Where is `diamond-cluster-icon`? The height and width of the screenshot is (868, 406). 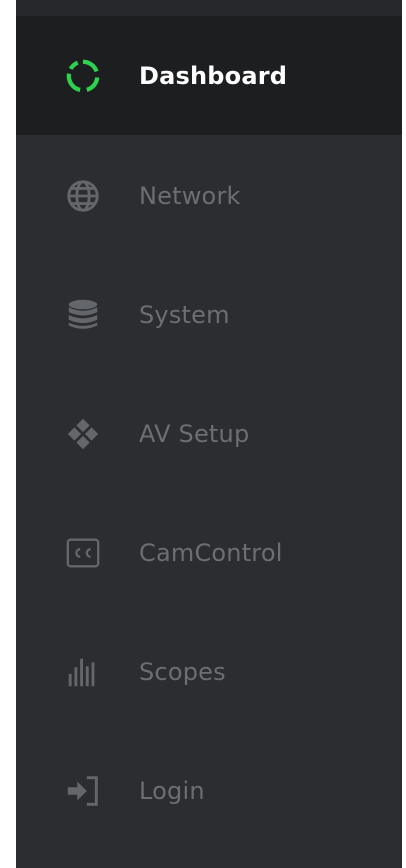 diamond-cluster-icon is located at coordinates (83, 434).